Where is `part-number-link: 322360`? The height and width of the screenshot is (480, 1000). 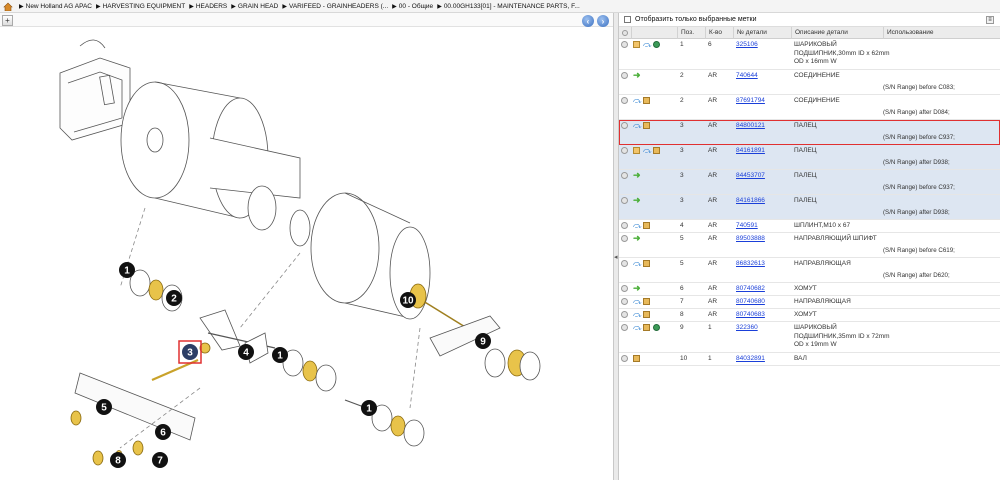 part-number-link: 322360 is located at coordinates (747, 327).